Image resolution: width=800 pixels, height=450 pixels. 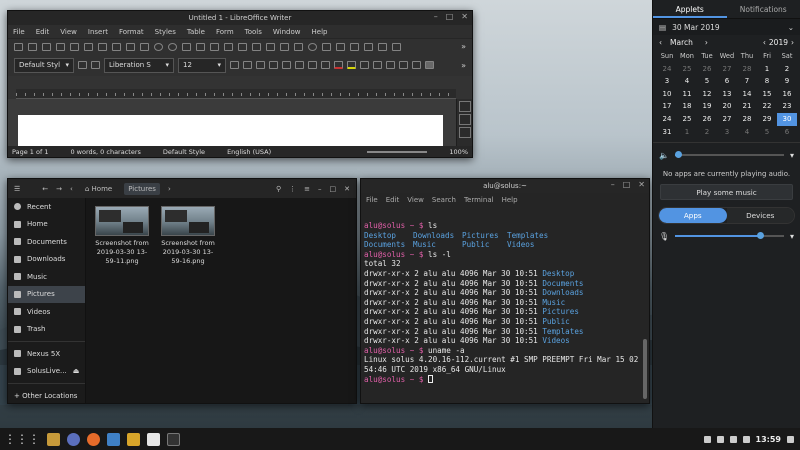 I want to click on next-month-icon: ›, so click(x=706, y=42).